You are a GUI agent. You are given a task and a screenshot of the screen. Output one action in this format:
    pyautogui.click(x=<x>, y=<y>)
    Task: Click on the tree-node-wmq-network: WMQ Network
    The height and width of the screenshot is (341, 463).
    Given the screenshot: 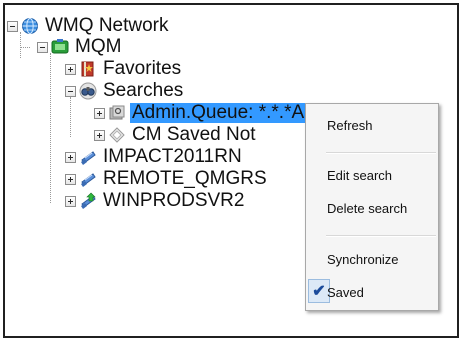 What is the action you would take?
    pyautogui.click(x=89, y=26)
    